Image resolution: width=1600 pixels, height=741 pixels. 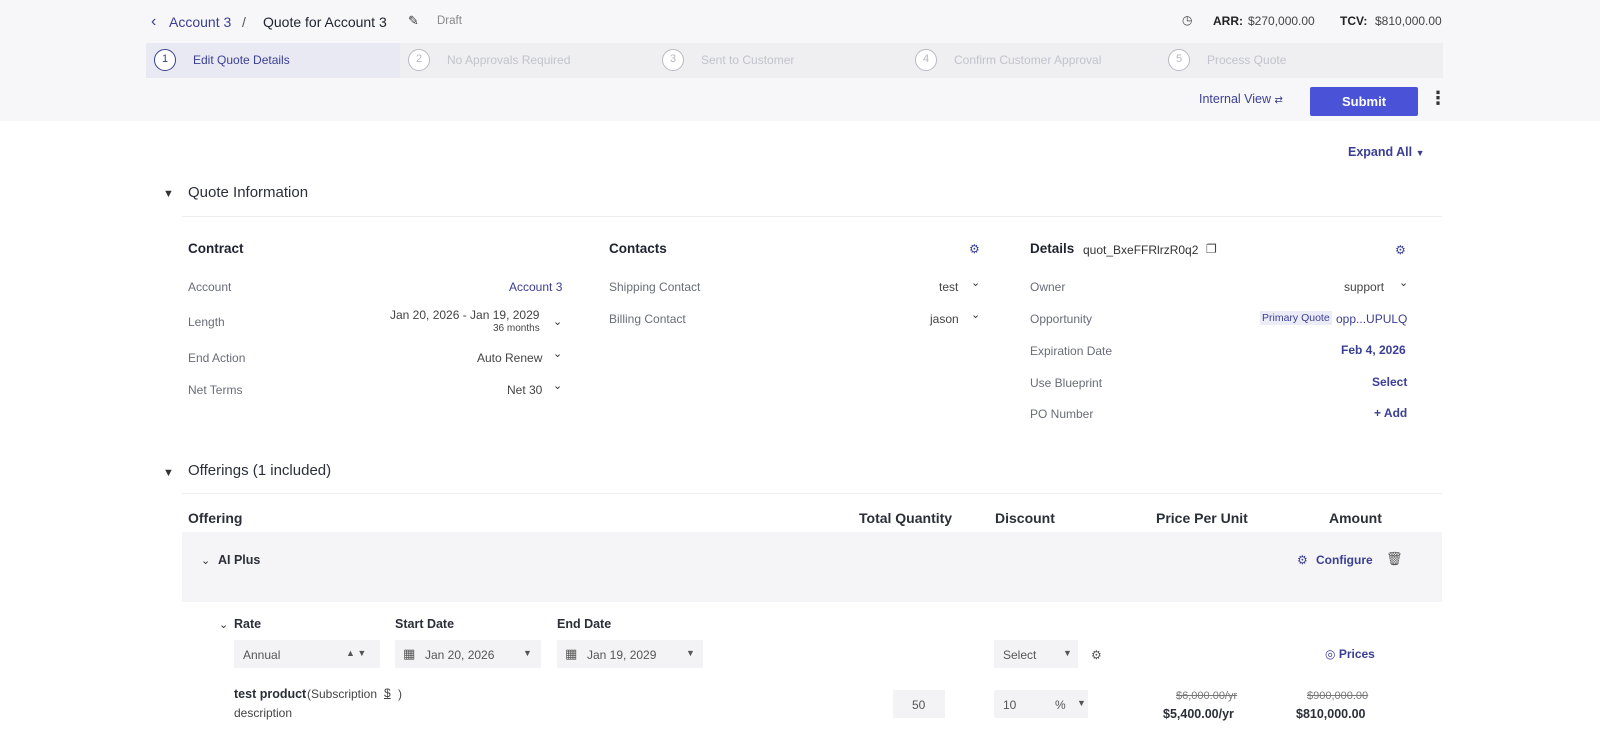 What do you see at coordinates (557, 353) in the screenshot?
I see `end-action-chevron-icon: ⌄` at bounding box center [557, 353].